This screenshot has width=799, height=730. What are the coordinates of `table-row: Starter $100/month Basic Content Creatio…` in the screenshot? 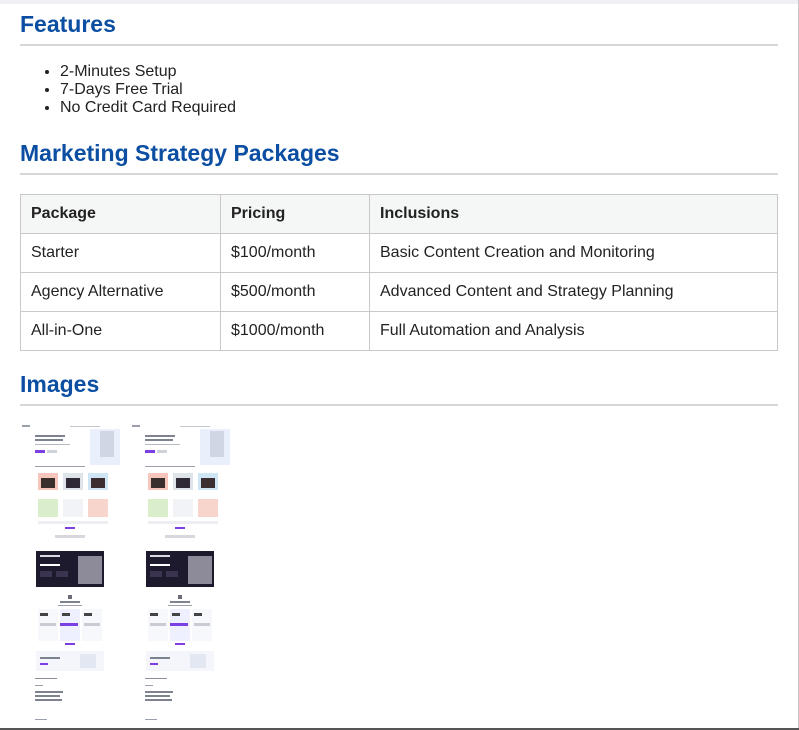 It's located at (399, 253).